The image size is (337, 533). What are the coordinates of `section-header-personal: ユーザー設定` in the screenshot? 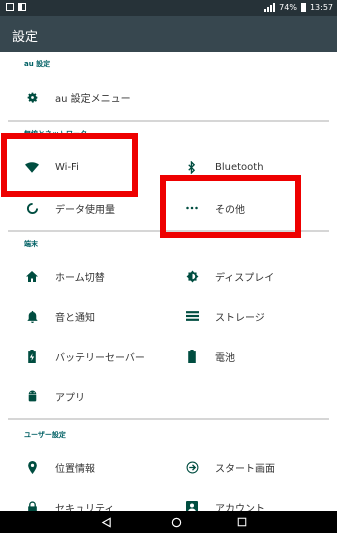 It's located at (45, 435).